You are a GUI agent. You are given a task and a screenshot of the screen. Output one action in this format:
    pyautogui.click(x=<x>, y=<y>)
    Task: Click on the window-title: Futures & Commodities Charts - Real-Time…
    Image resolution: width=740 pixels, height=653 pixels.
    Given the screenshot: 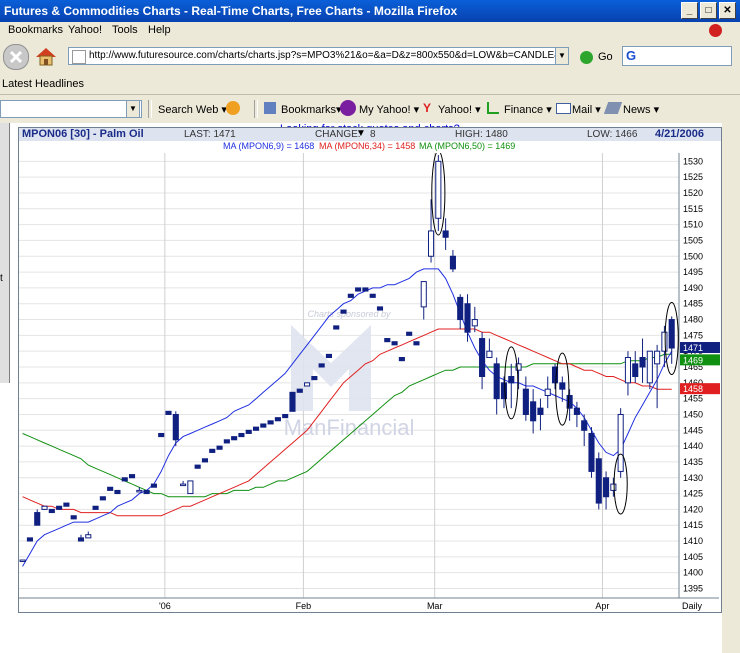 What is the action you would take?
    pyautogui.click(x=231, y=11)
    